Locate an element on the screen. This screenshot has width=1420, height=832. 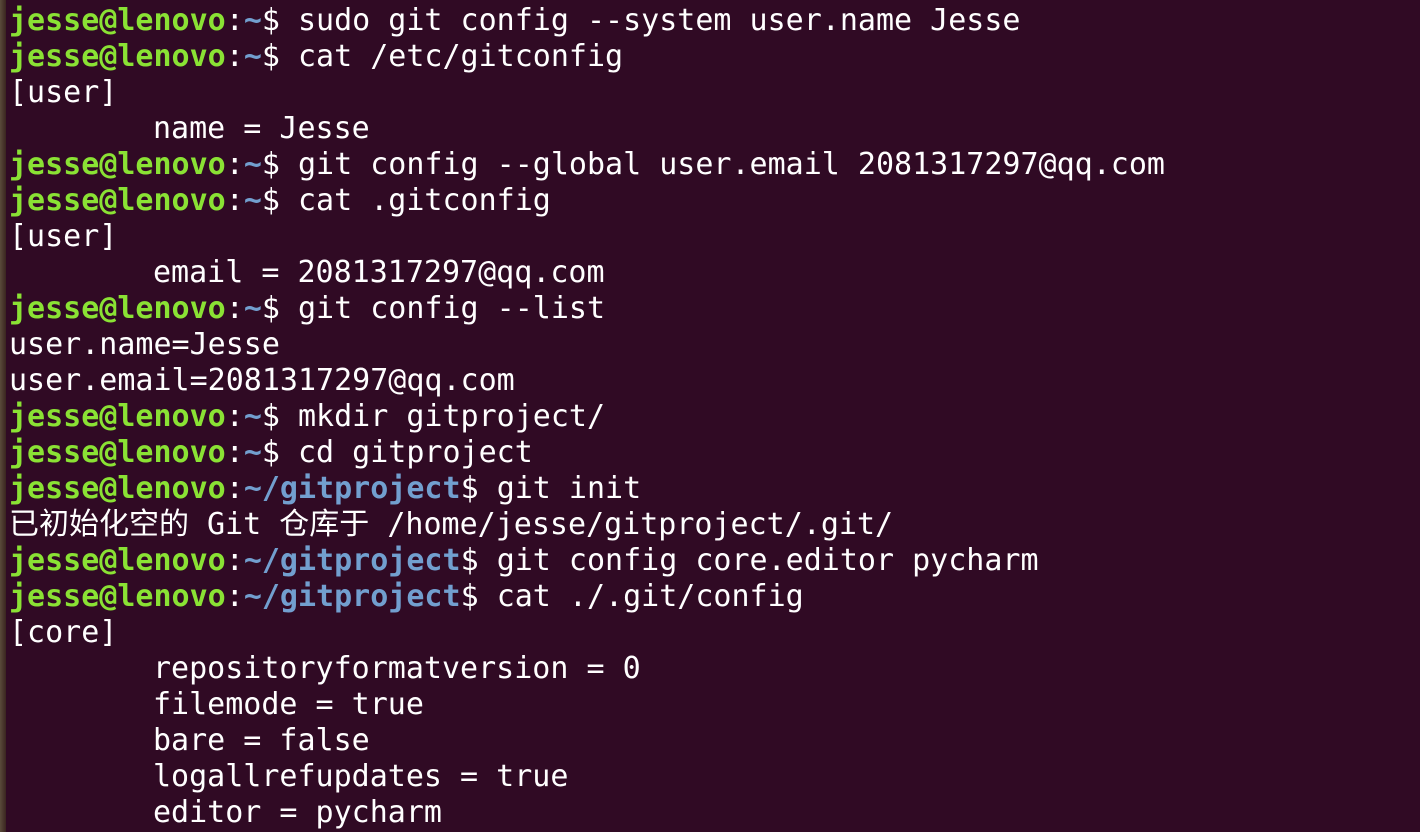
output-text: name = Jesse is located at coordinates (261, 128).